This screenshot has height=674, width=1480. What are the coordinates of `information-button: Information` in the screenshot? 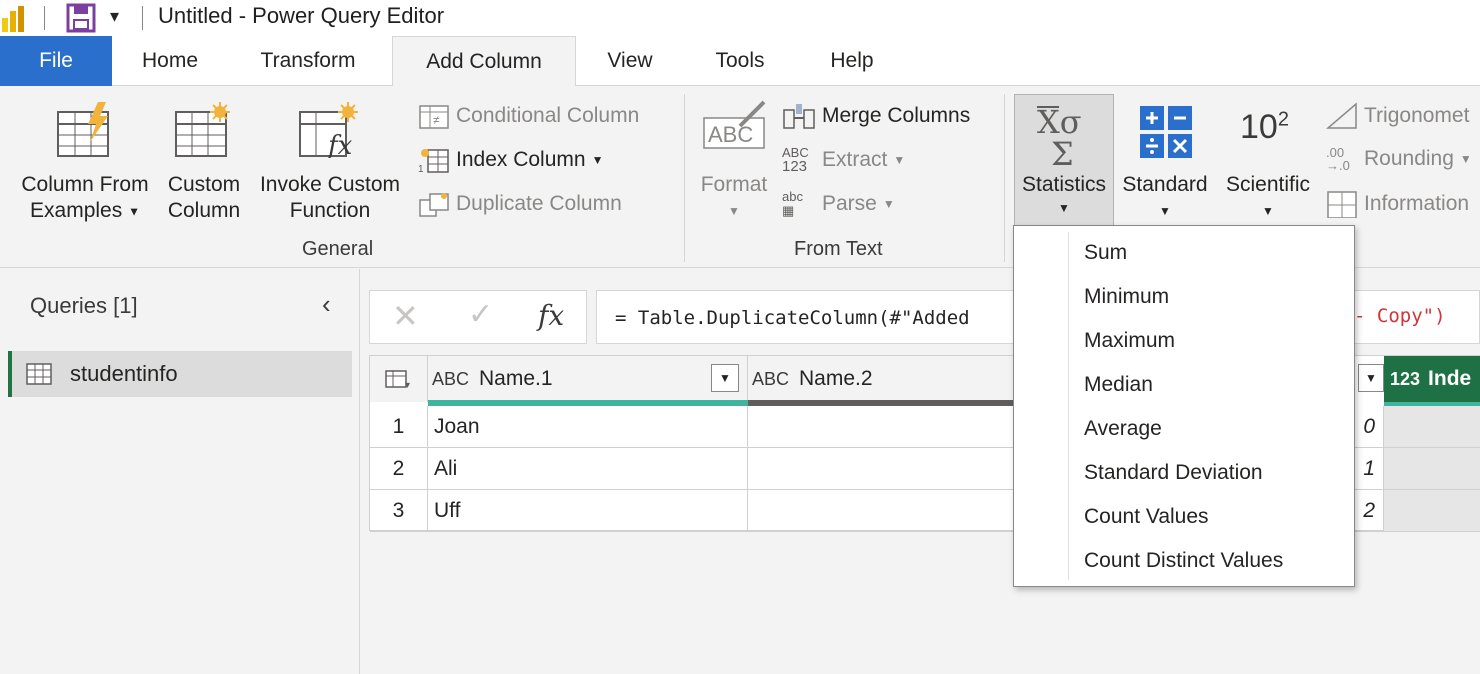 It's located at (1397, 204).